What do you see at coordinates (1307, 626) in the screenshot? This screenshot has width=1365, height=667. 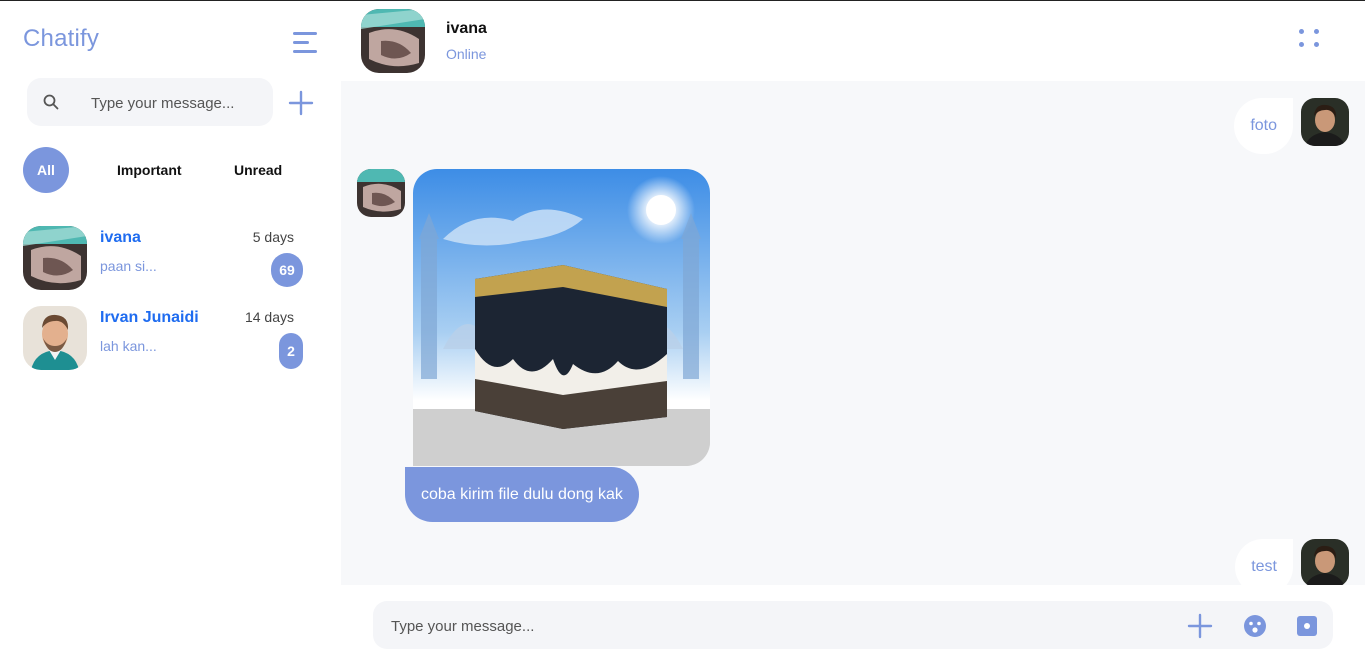 I see `image-icon` at bounding box center [1307, 626].